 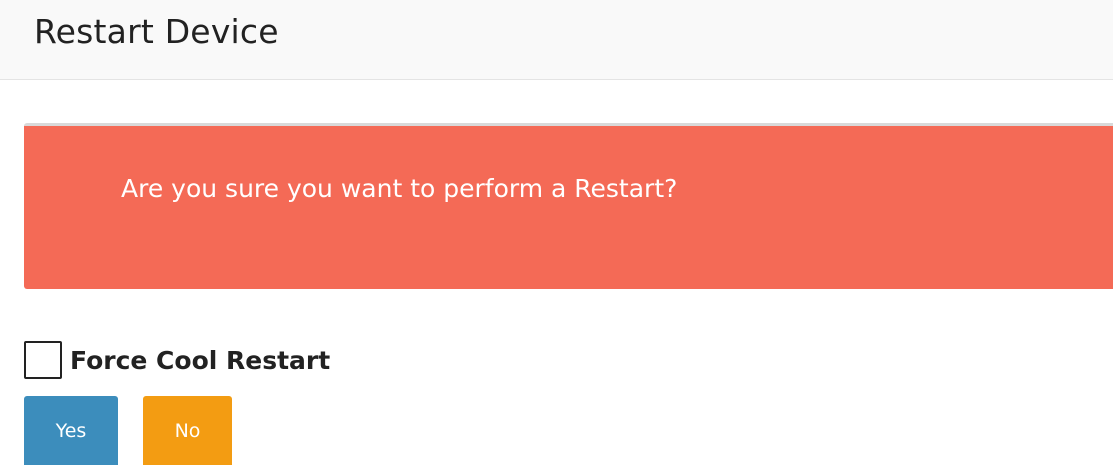 What do you see at coordinates (43, 360) in the screenshot?
I see `force-cool-restart-checkbox` at bounding box center [43, 360].